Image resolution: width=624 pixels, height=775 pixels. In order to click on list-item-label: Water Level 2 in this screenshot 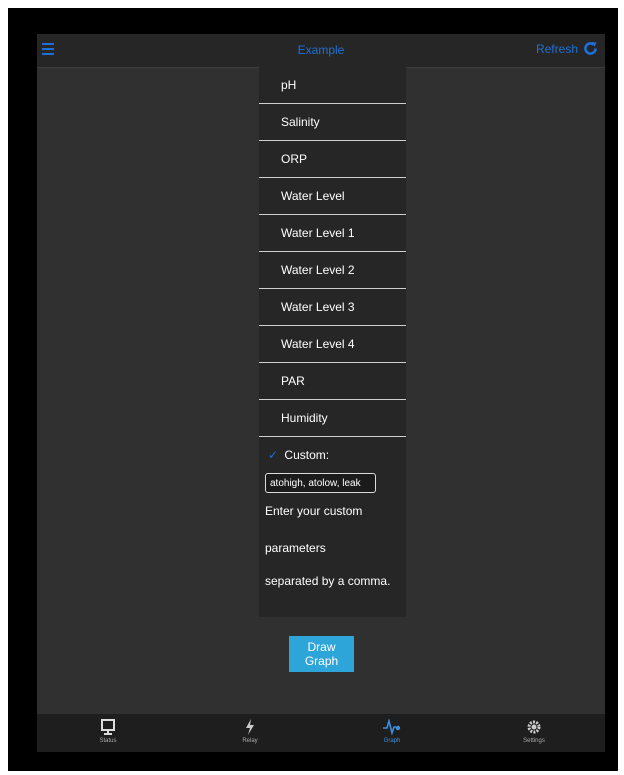, I will do `click(318, 270)`.